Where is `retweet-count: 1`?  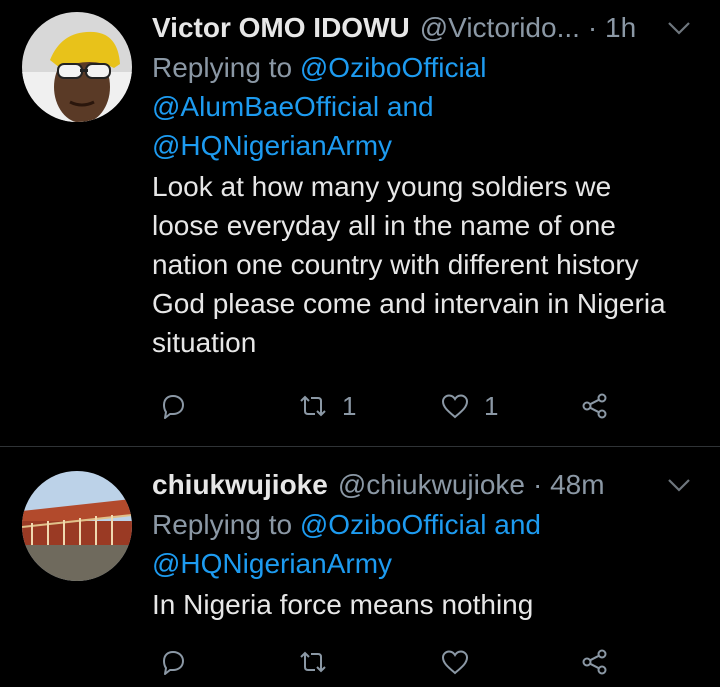 retweet-count: 1 is located at coordinates (349, 405).